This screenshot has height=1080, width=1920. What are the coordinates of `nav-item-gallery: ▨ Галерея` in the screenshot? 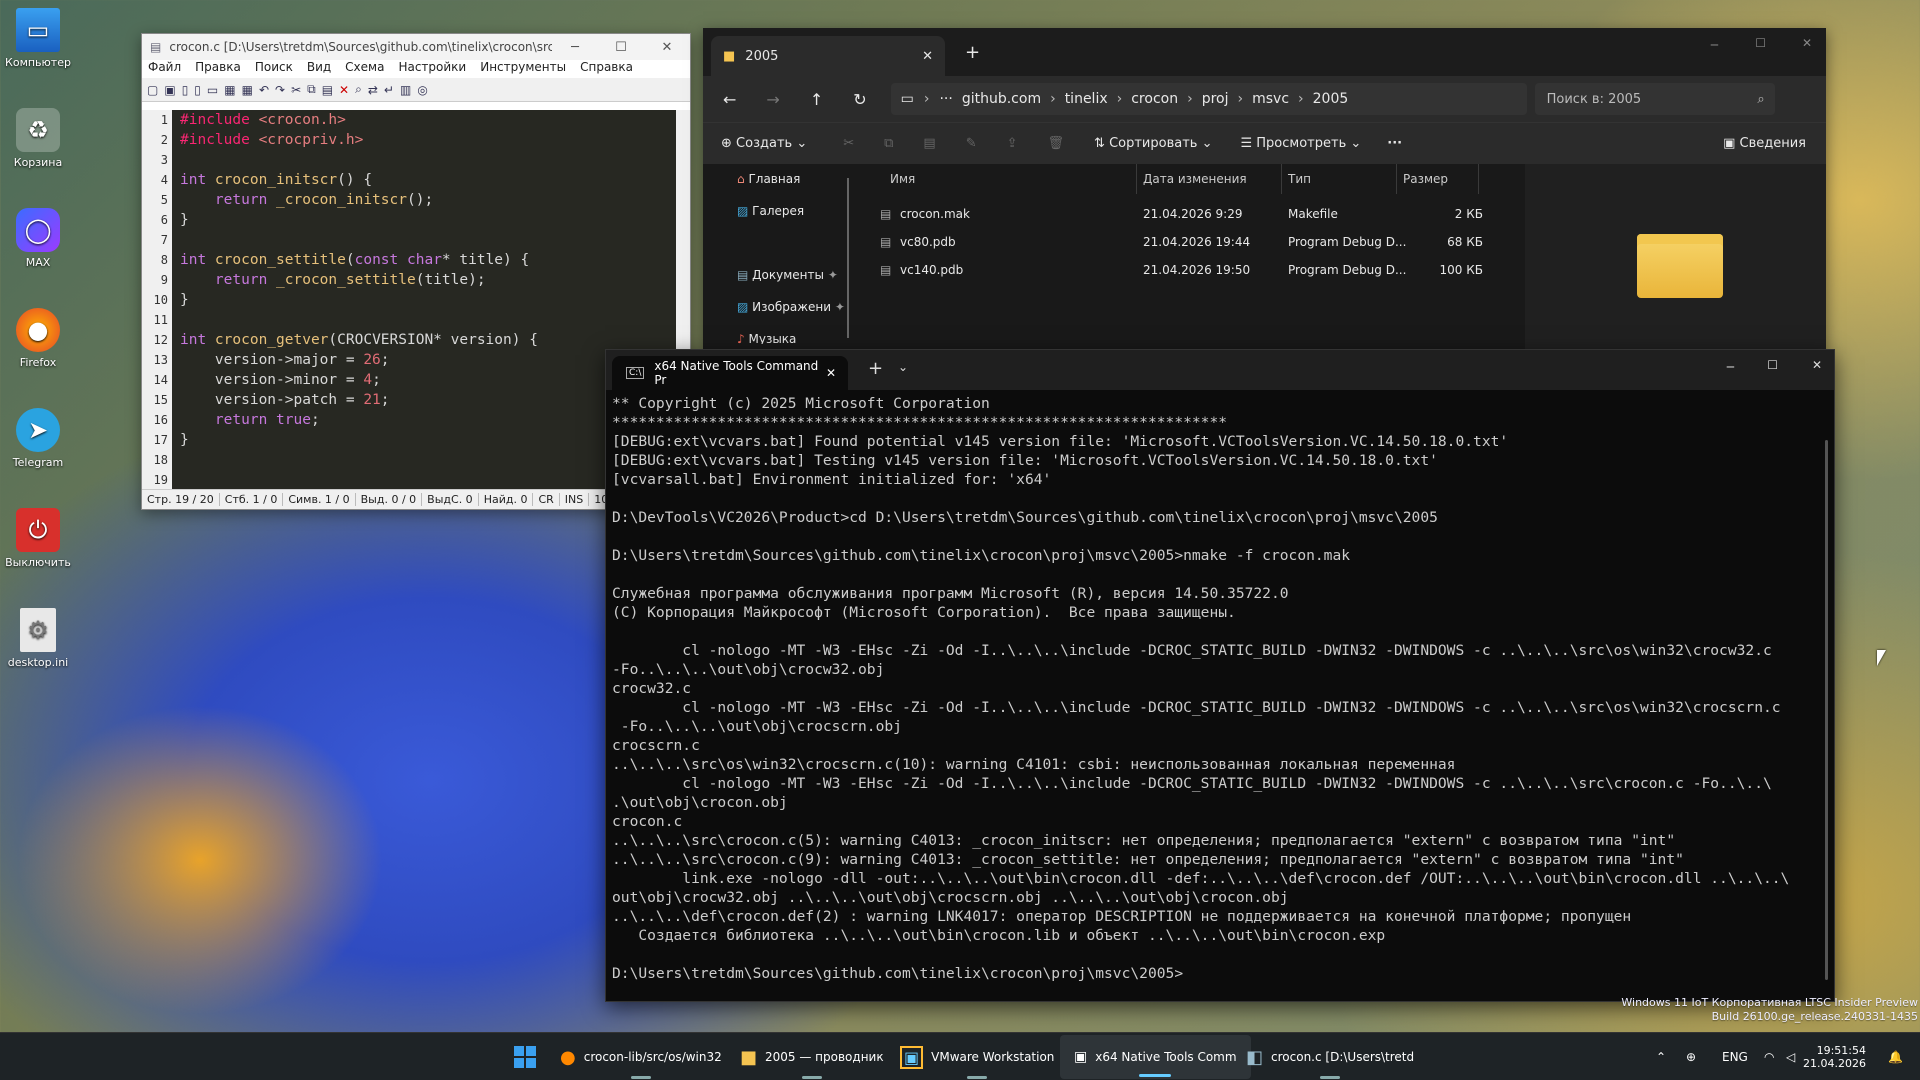 It's located at (770, 211).